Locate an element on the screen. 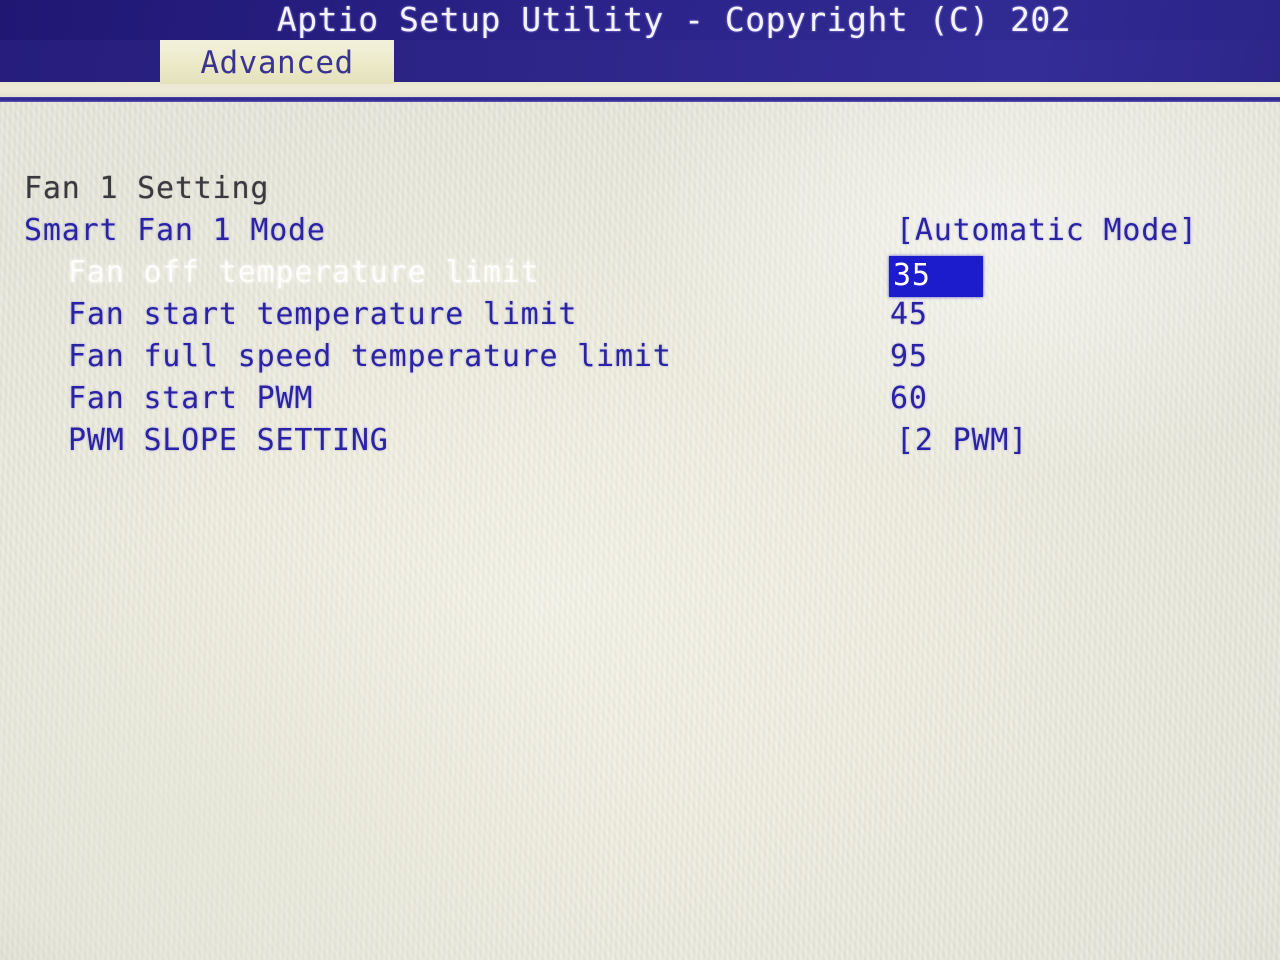 This screenshot has width=1280, height=960. settings-row-label: Fan start PWM is located at coordinates (191, 398).